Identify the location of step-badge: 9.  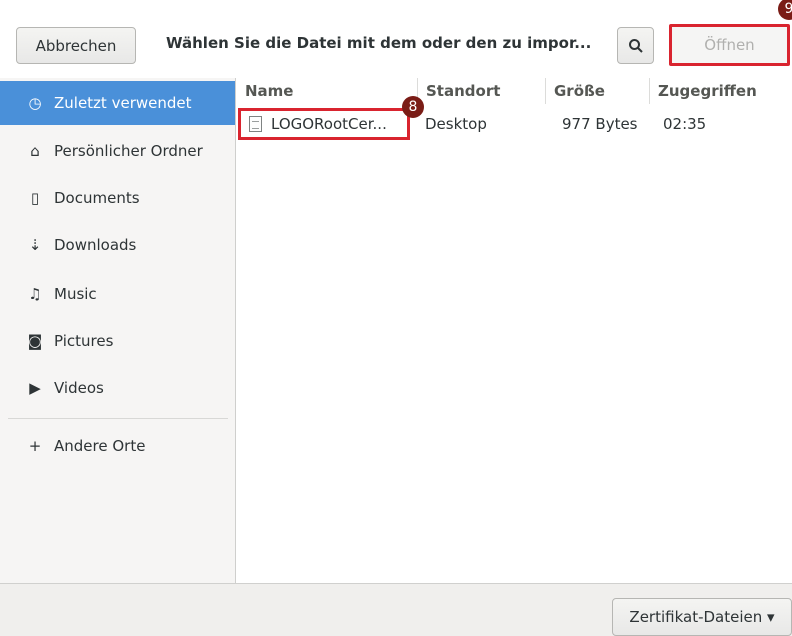
(785, 10).